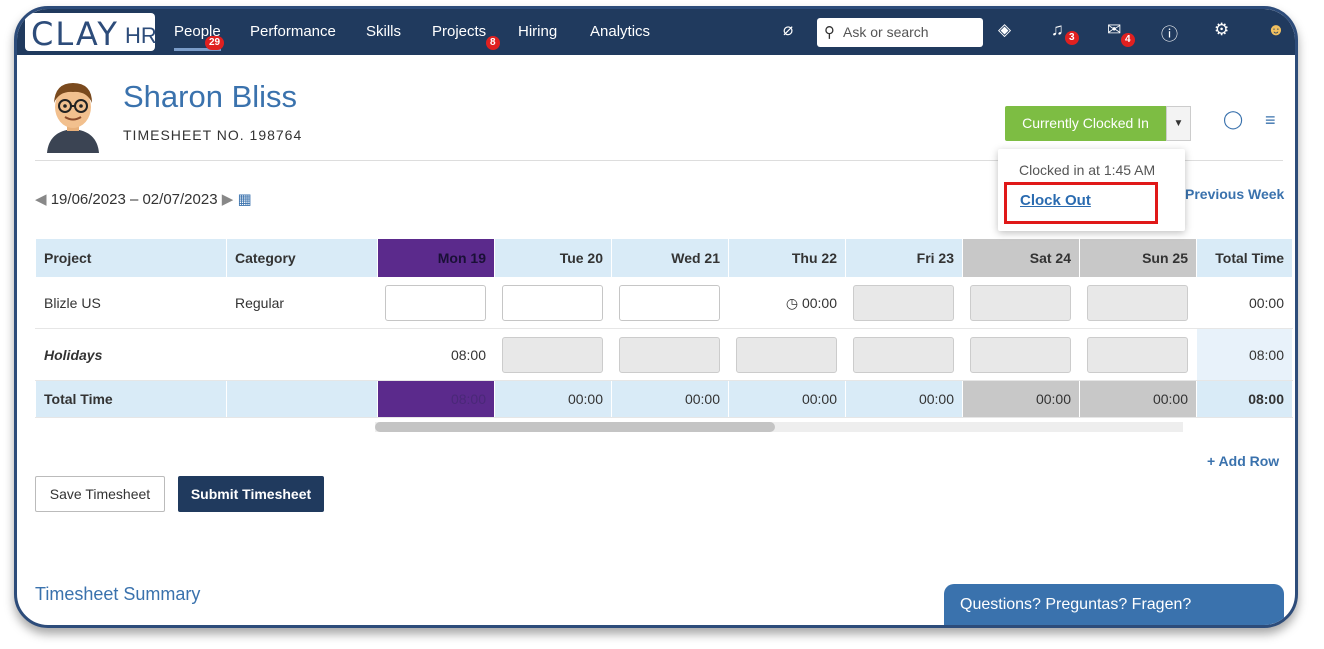 The width and height of the screenshot is (1324, 649). I want to click on total-wed: 00:00, so click(670, 399).